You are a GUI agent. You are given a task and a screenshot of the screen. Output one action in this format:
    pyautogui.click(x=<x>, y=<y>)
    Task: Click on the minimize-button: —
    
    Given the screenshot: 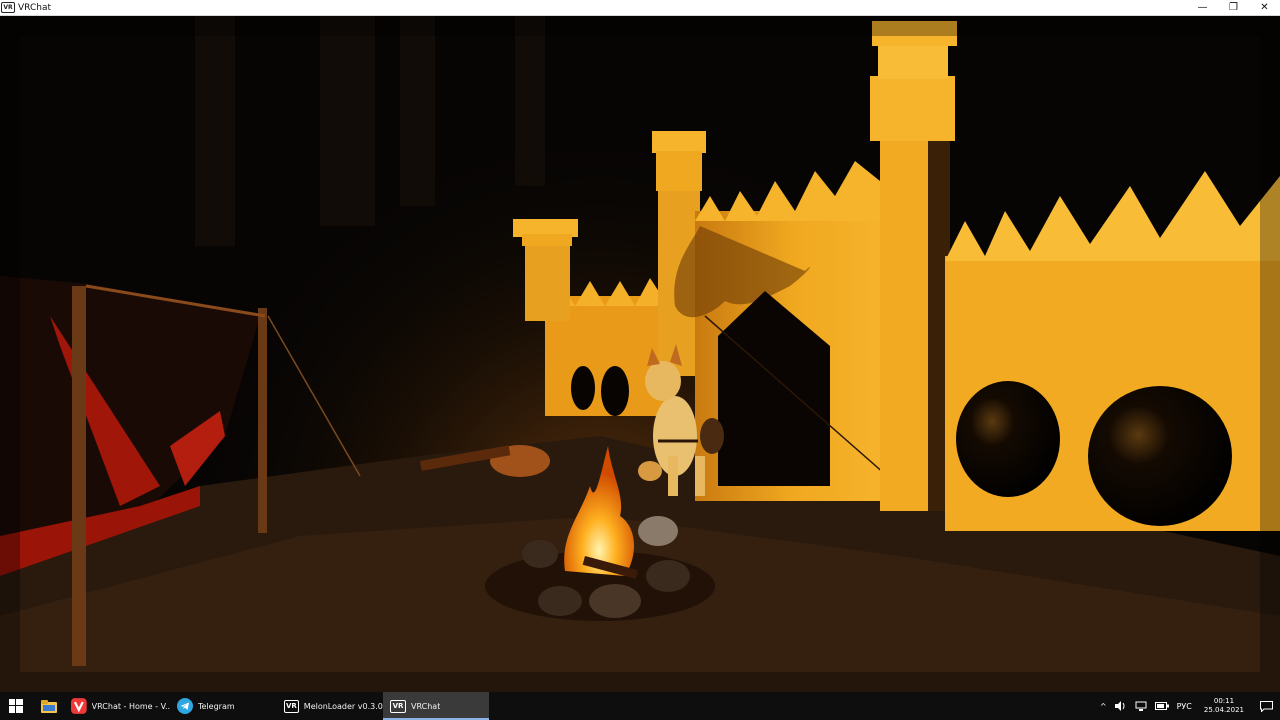 What is the action you would take?
    pyautogui.click(x=1202, y=7)
    